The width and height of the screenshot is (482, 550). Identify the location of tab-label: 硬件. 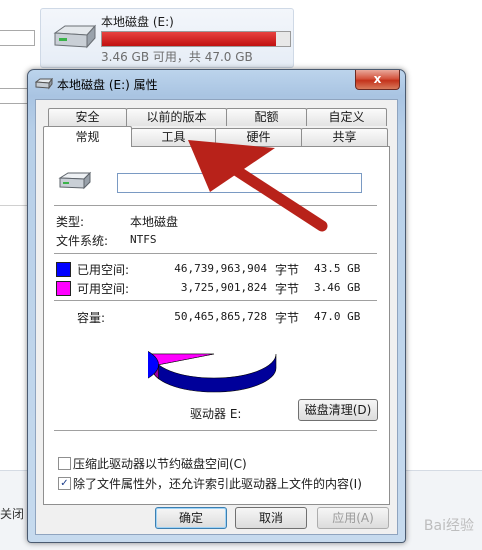
(258, 137).